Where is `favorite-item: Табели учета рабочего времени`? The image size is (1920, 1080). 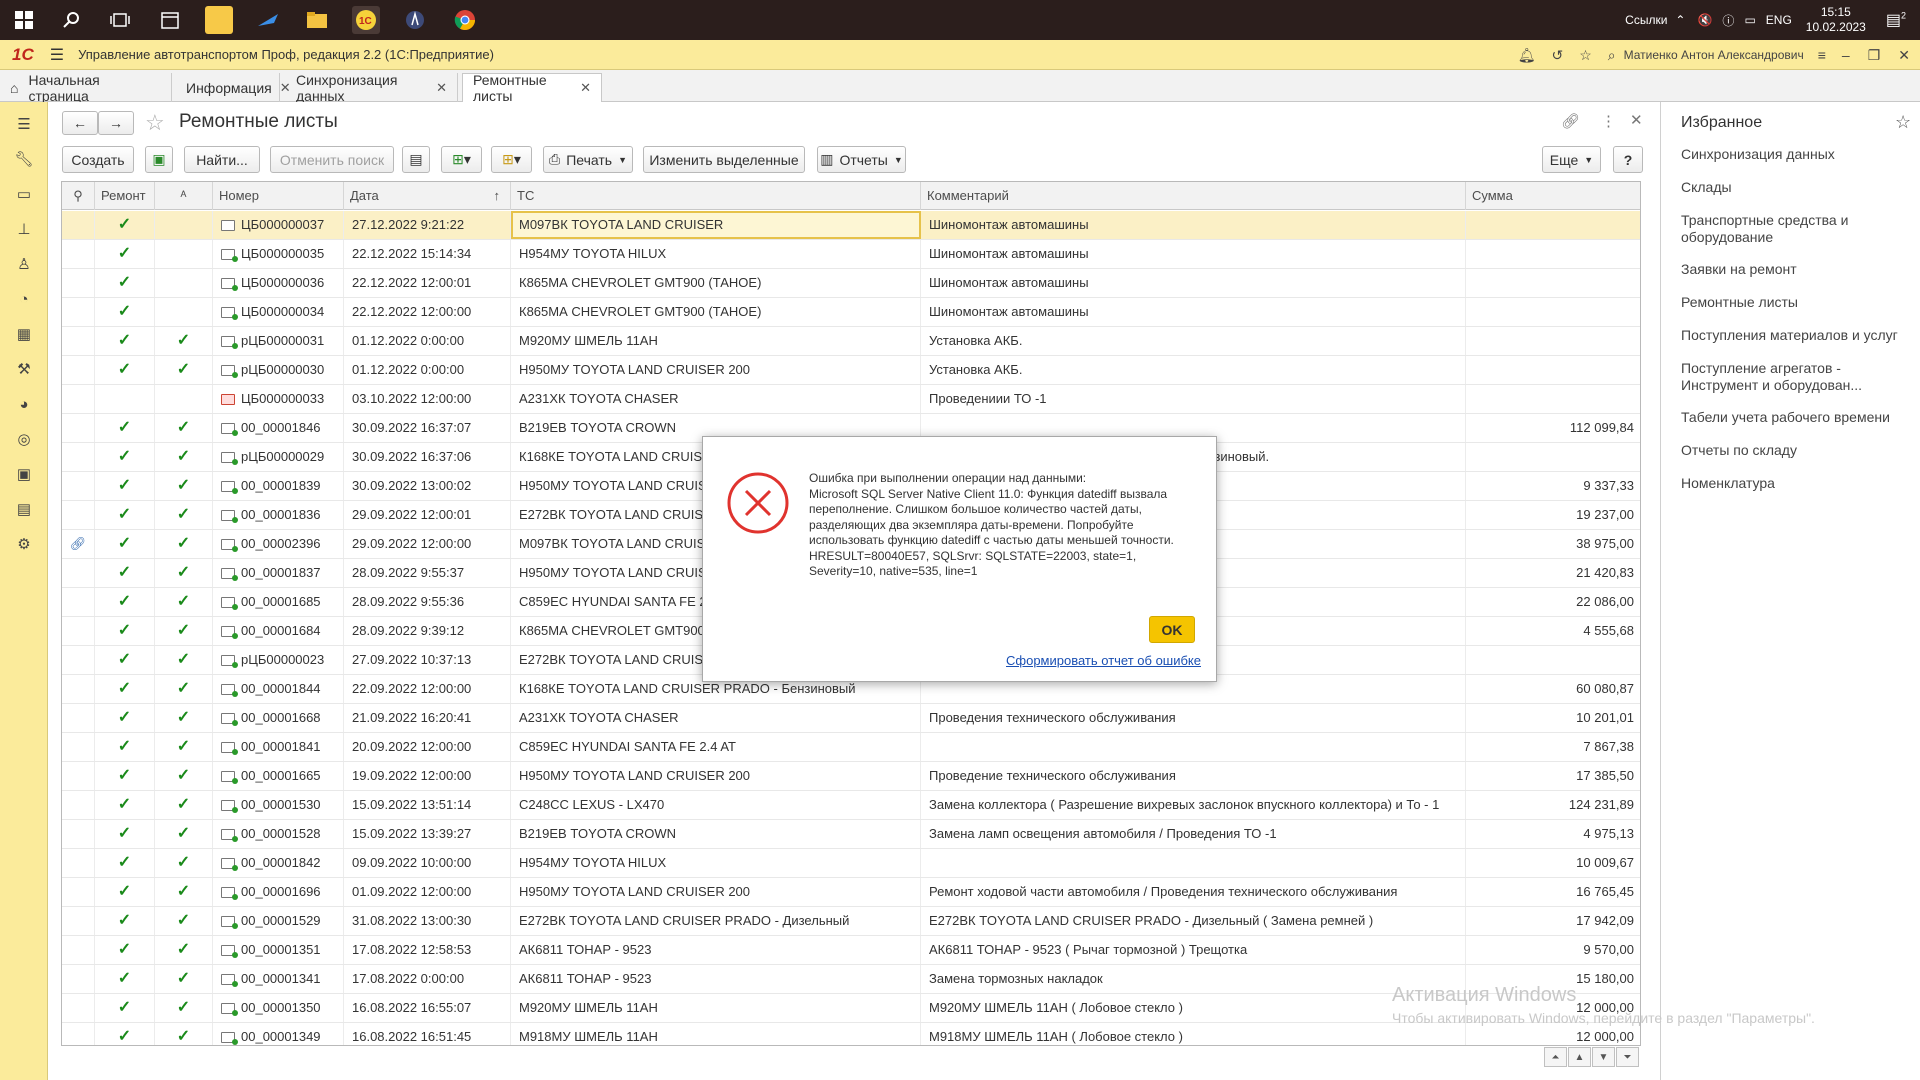 favorite-item: Табели учета рабочего времени is located at coordinates (1797, 417).